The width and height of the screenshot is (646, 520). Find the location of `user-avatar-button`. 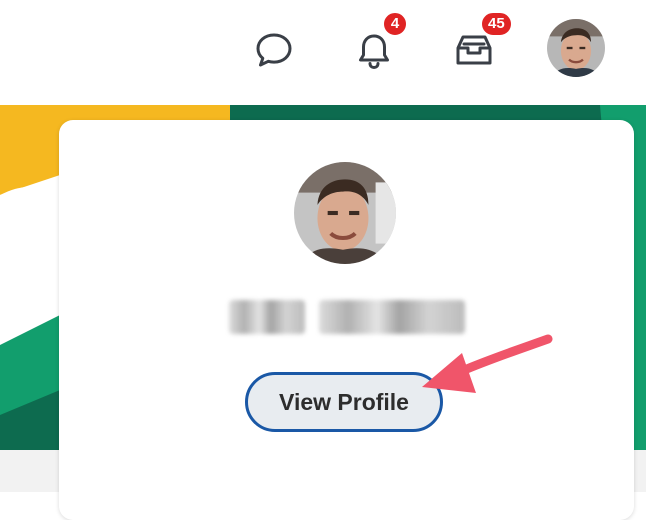

user-avatar-button is located at coordinates (576, 48).